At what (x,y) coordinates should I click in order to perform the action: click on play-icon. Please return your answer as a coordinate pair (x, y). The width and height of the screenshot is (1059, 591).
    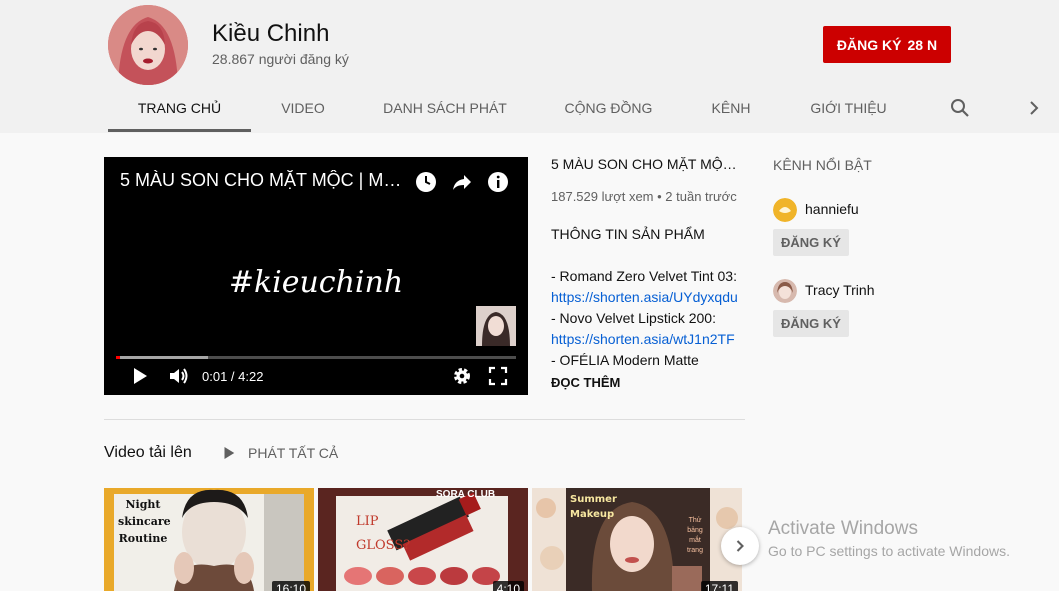
    Looking at the image, I should click on (140, 376).